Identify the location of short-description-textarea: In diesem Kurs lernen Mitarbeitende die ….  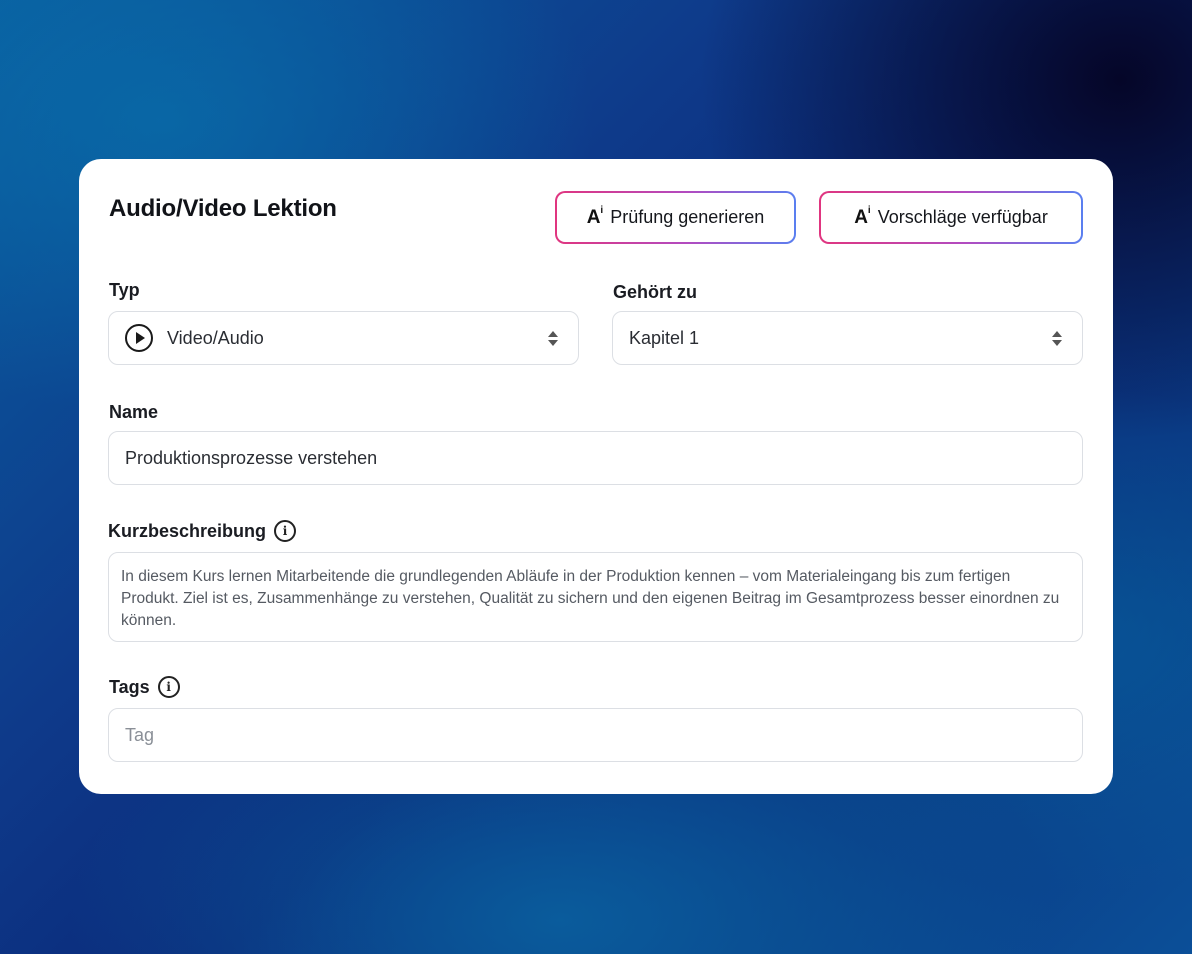
(595, 597).